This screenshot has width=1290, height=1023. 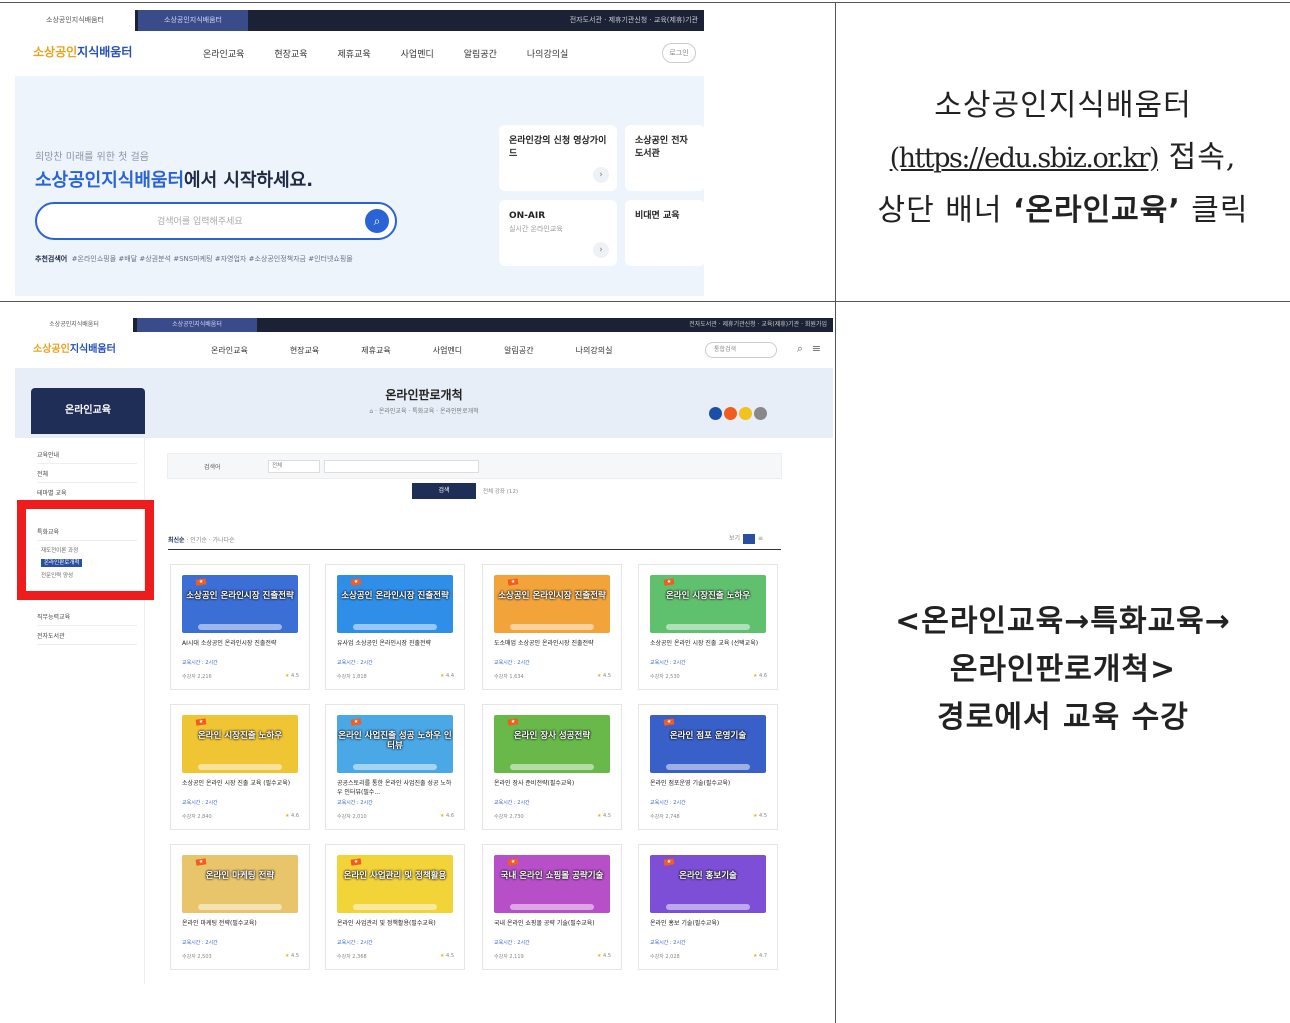 I want to click on card-library: 소상공인 전자도서관, so click(x=664, y=158).